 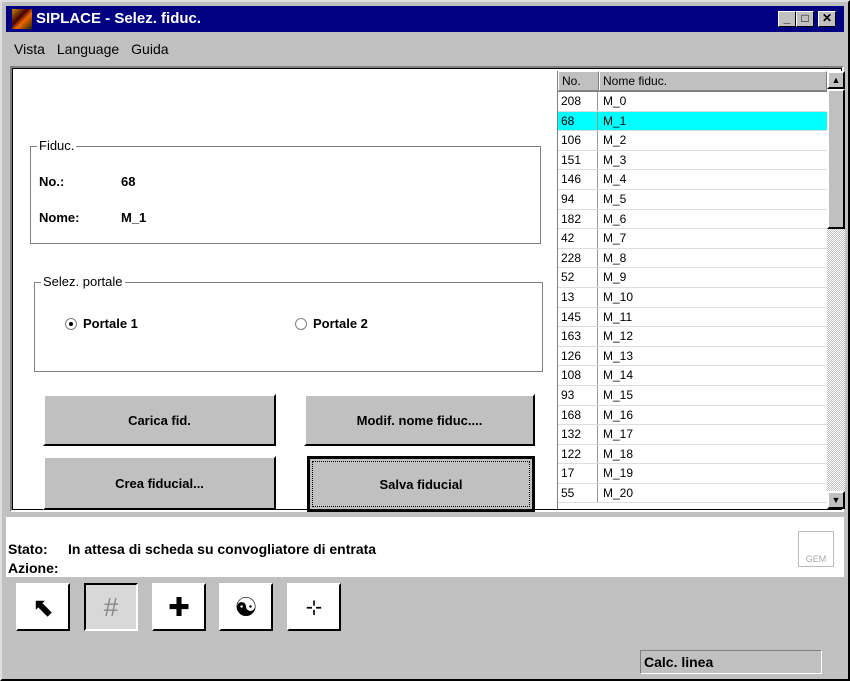 I want to click on portal-group-label: Selez. portale, so click(x=83, y=281).